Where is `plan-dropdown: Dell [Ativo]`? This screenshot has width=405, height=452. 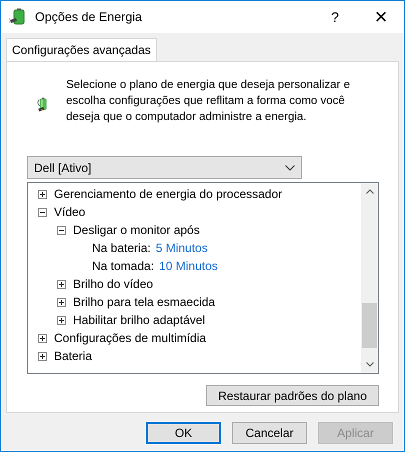 plan-dropdown: Dell [Ativo] is located at coordinates (164, 167).